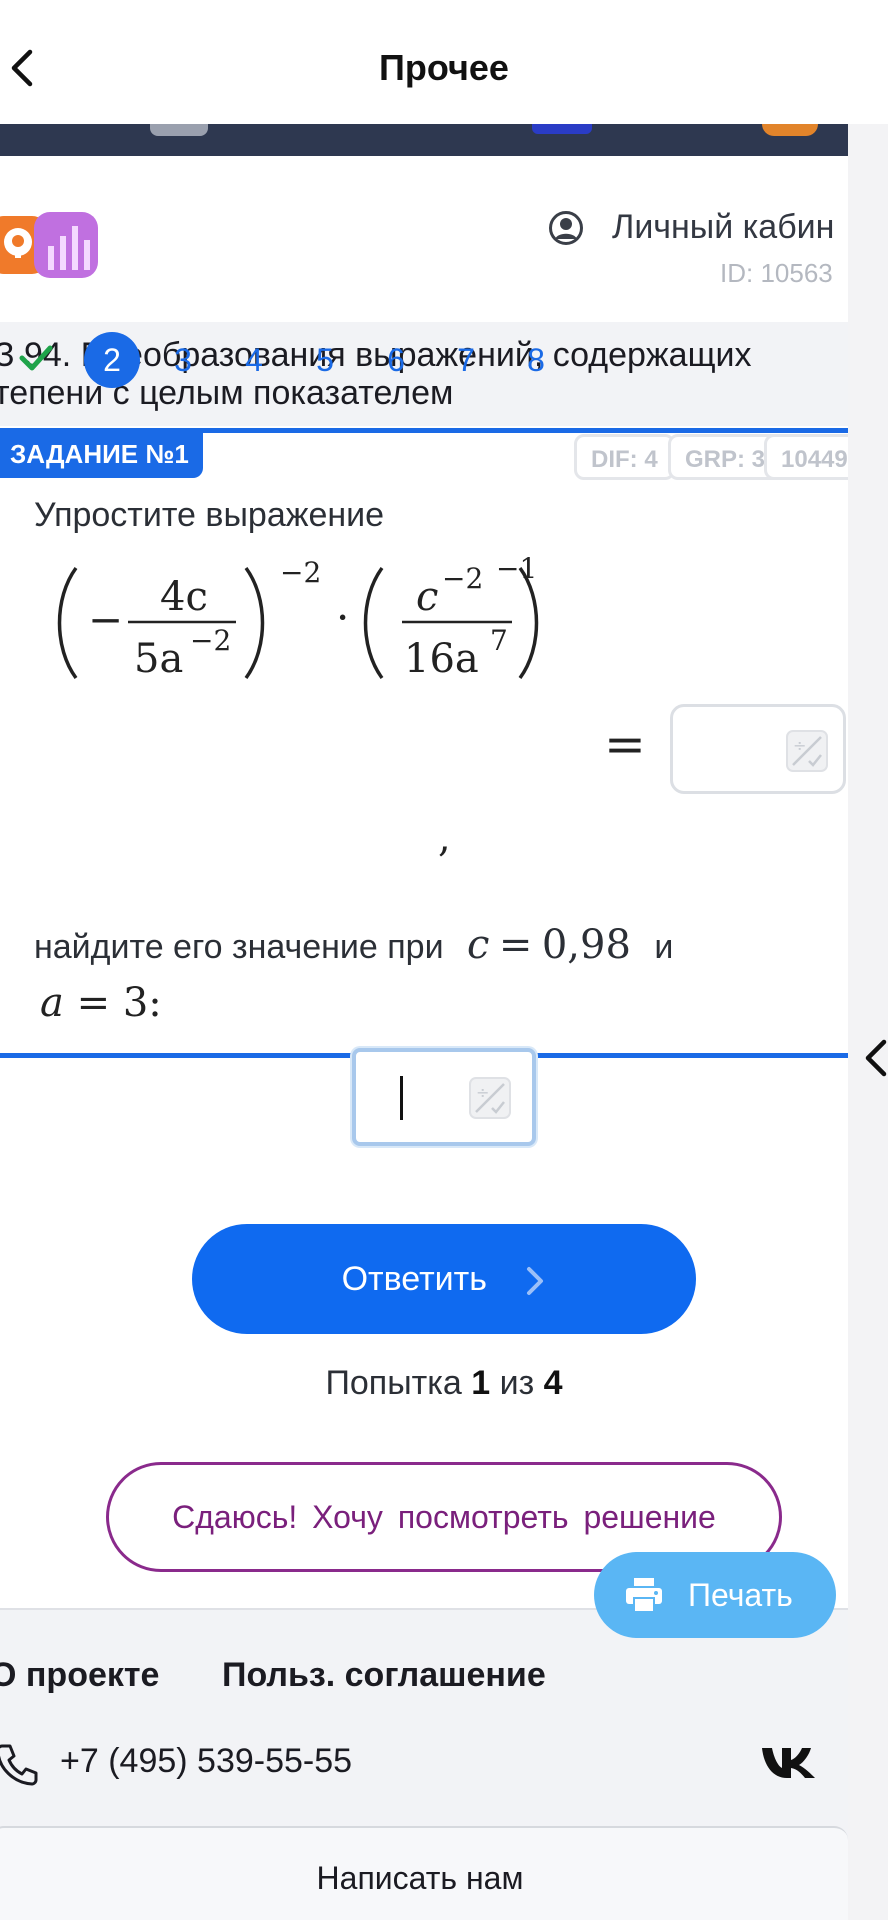  I want to click on attempt-total: 4, so click(553, 1383).